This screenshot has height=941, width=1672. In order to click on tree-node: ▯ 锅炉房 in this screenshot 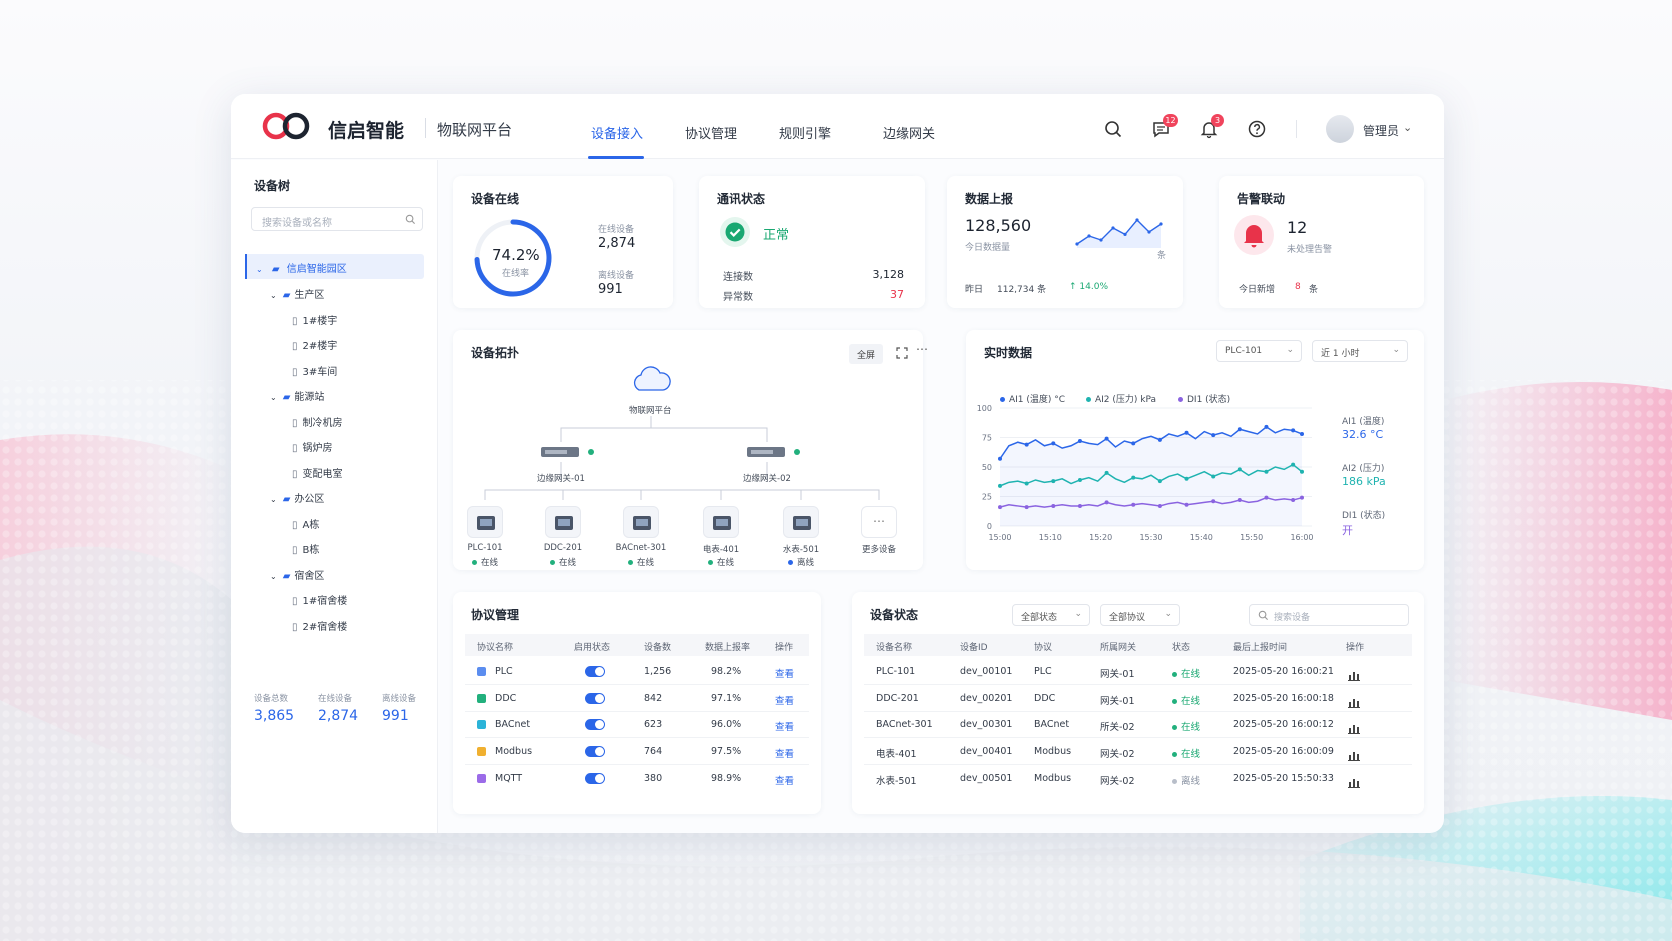, I will do `click(312, 446)`.